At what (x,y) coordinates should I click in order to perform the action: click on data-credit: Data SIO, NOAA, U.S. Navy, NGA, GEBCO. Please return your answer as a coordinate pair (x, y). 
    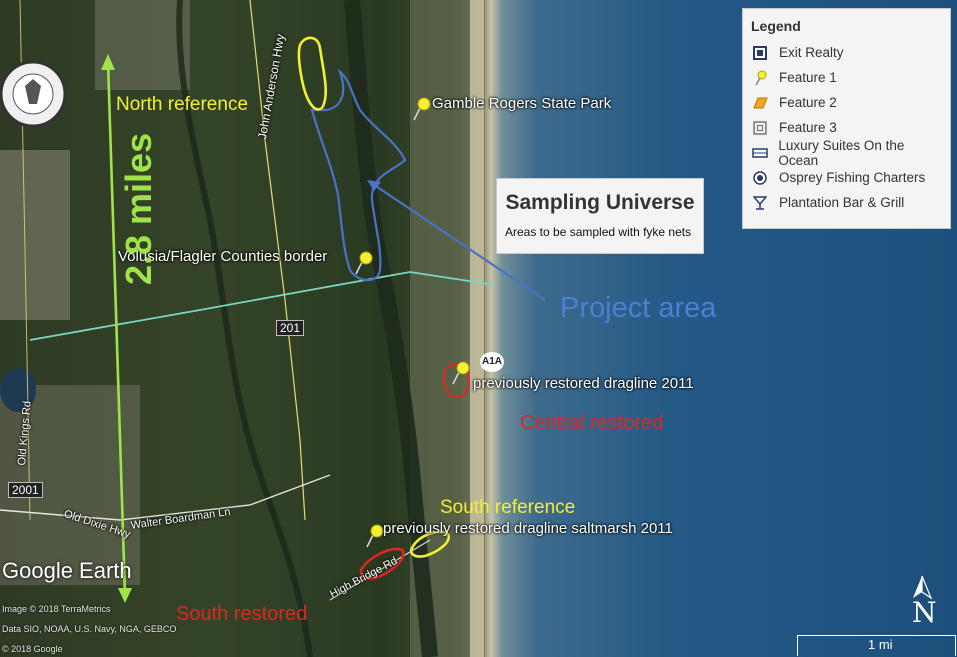
    Looking at the image, I should click on (89, 629).